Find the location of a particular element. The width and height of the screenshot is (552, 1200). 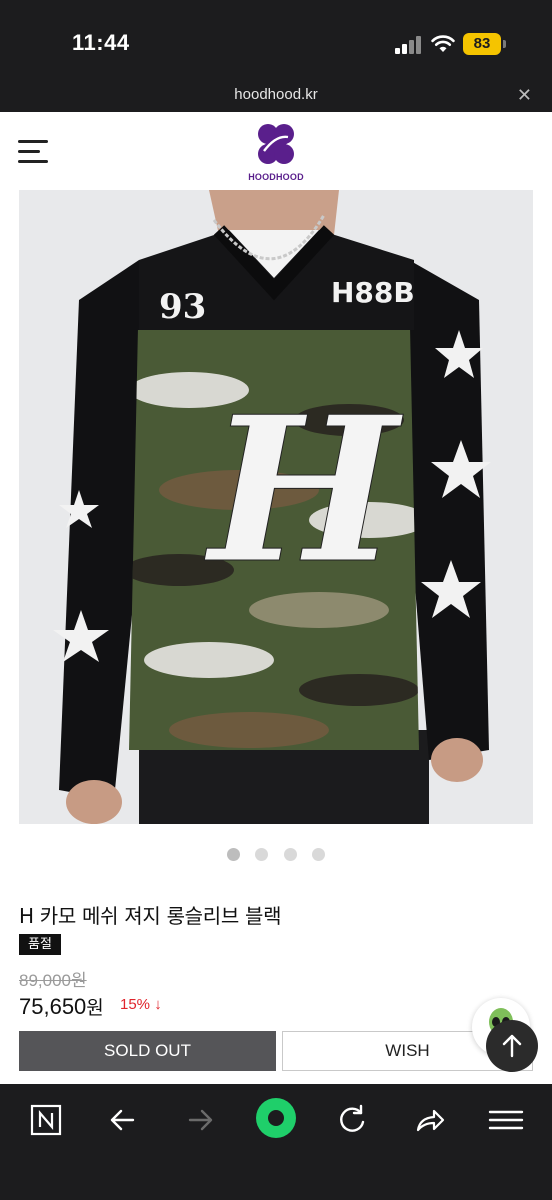

original-price: 89,000원 is located at coordinates (53, 980).